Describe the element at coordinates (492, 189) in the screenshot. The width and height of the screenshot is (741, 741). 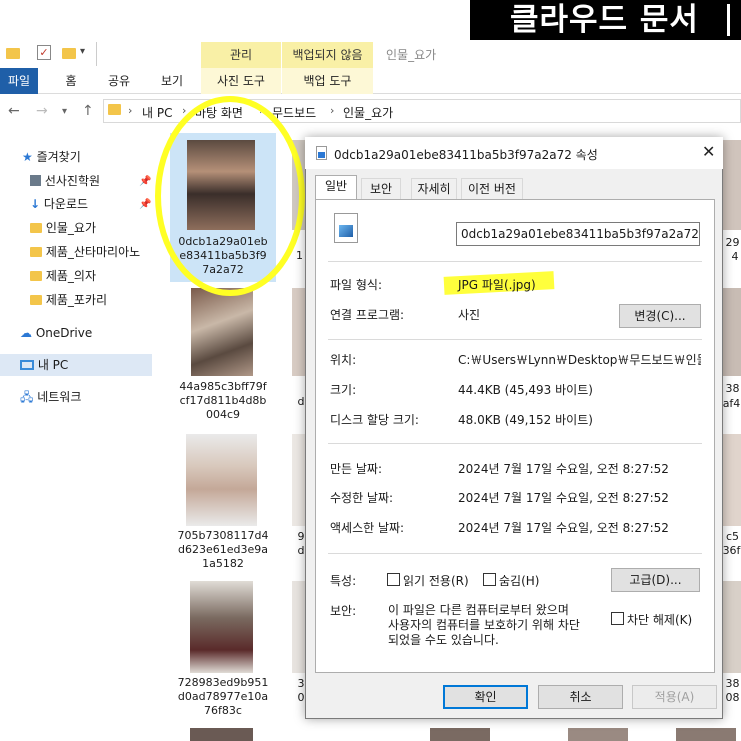
I see `tab-previous-versions: 이전 버전` at that location.